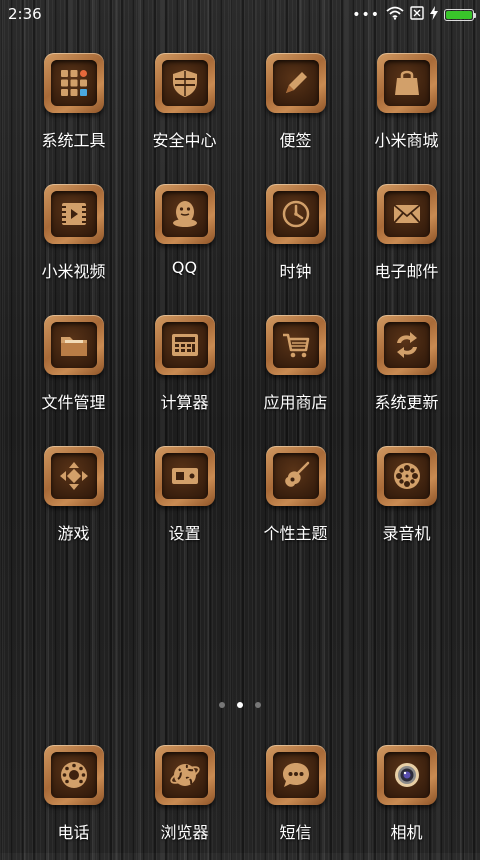 The height and width of the screenshot is (860, 480). What do you see at coordinates (73, 140) in the screenshot?
I see `app-label: 系统工具` at bounding box center [73, 140].